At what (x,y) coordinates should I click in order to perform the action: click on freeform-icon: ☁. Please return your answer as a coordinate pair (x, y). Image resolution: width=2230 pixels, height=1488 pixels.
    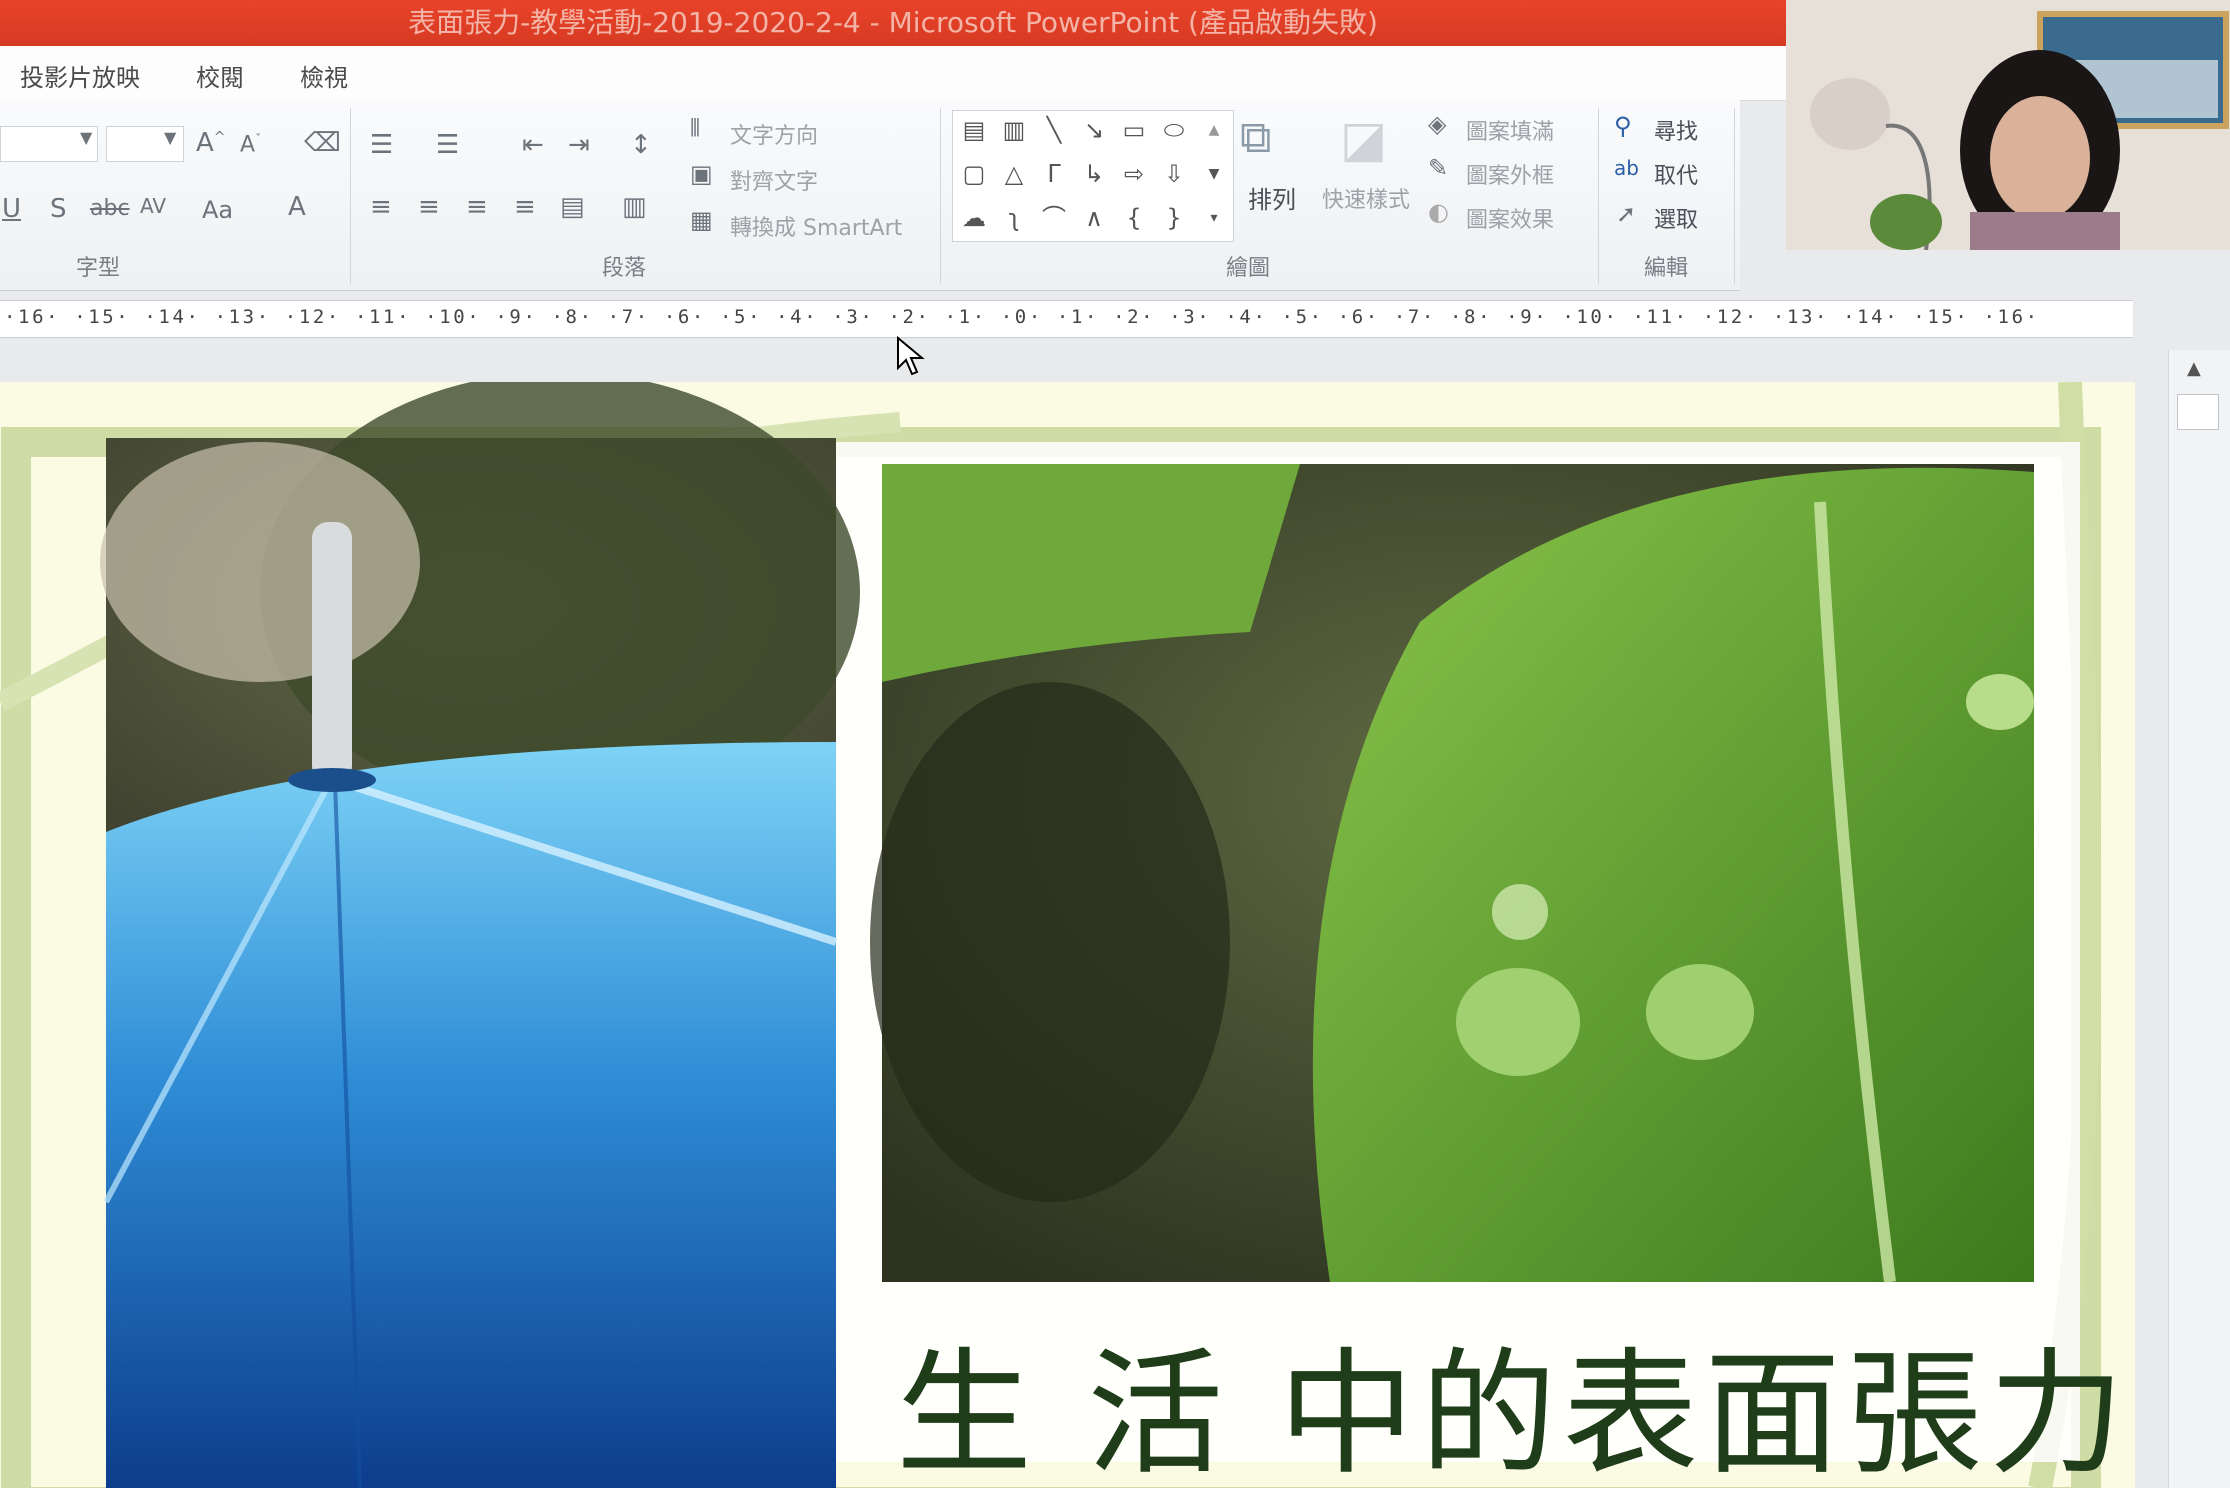
    Looking at the image, I should click on (974, 218).